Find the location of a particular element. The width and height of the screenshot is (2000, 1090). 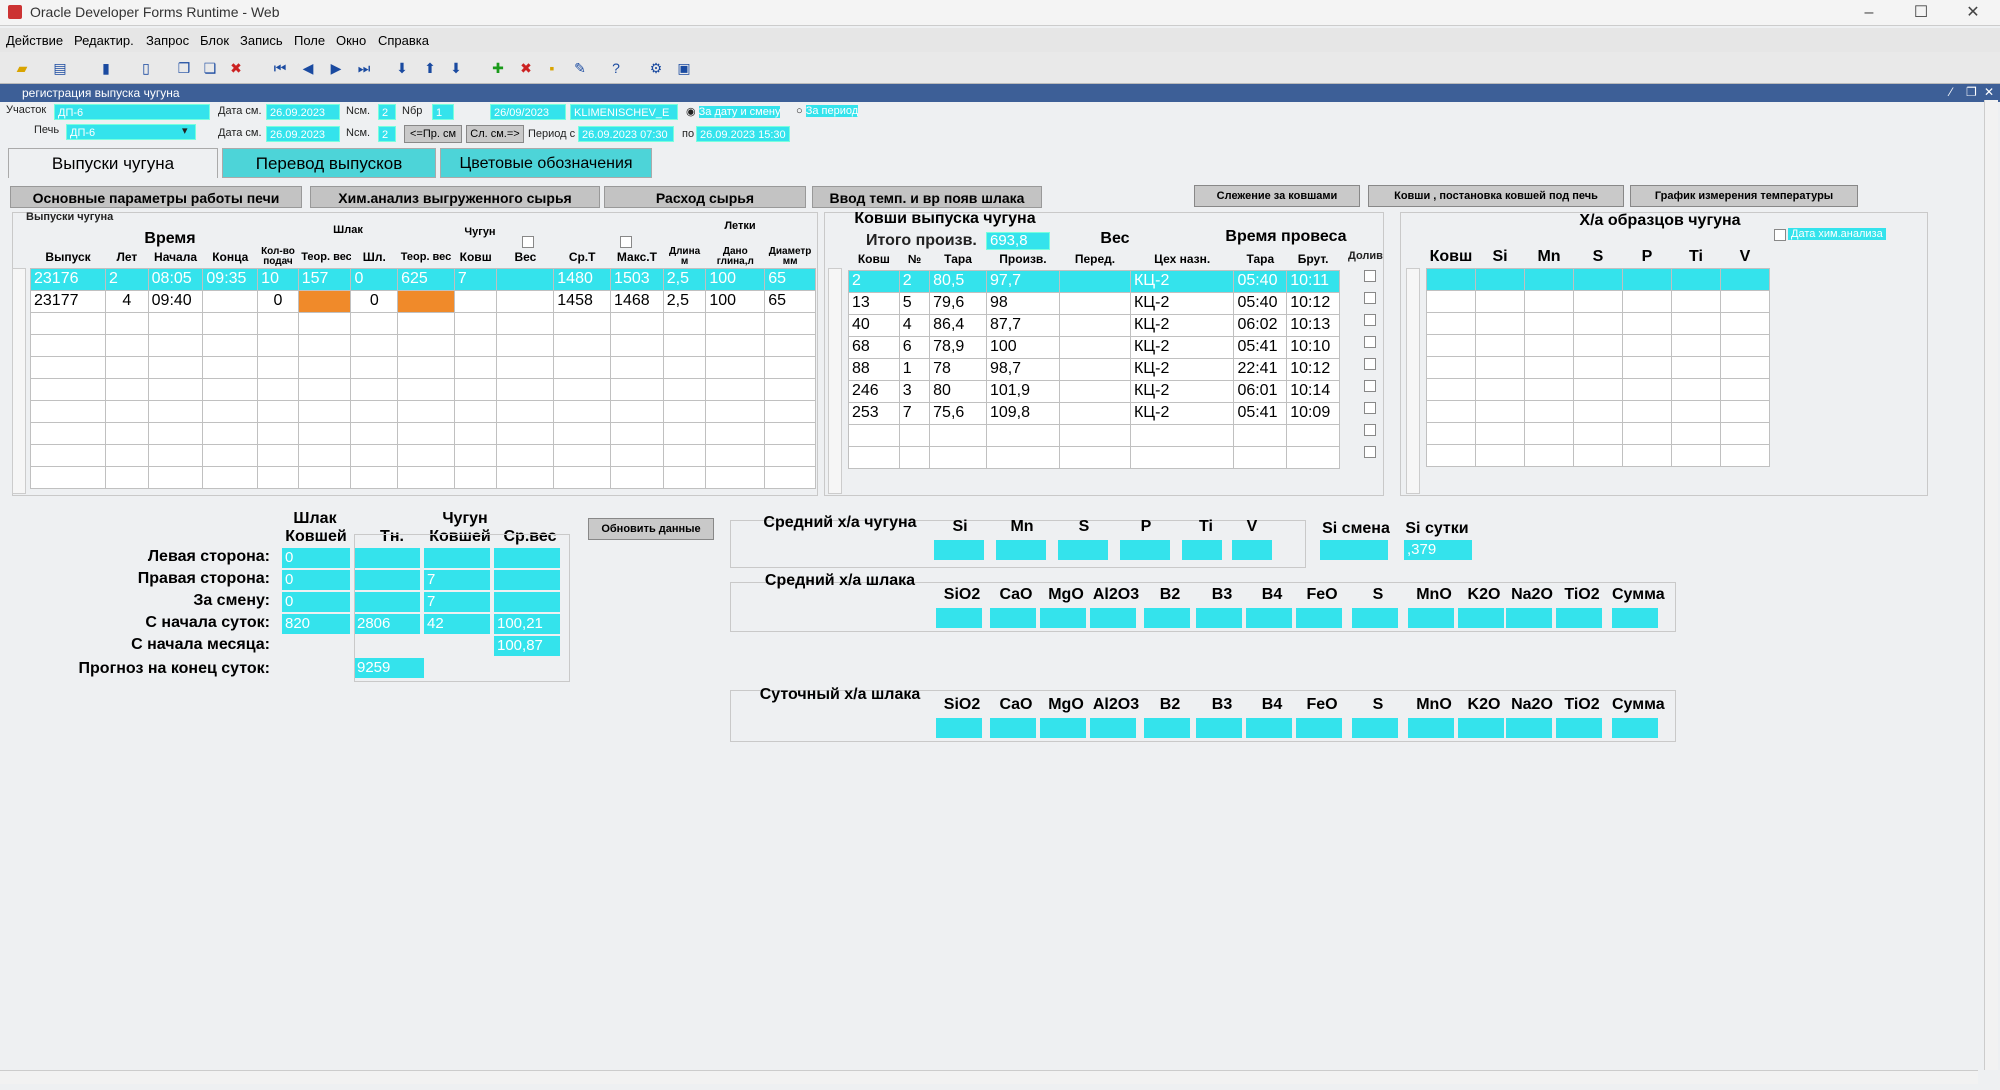

maximize-button: ☐ is located at coordinates (1921, 13).